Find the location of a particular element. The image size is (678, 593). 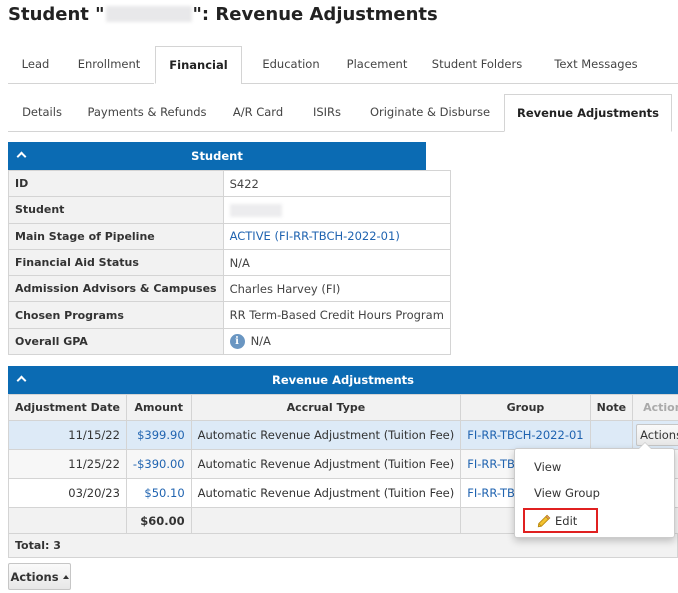

amount: $50.10 is located at coordinates (158, 493).